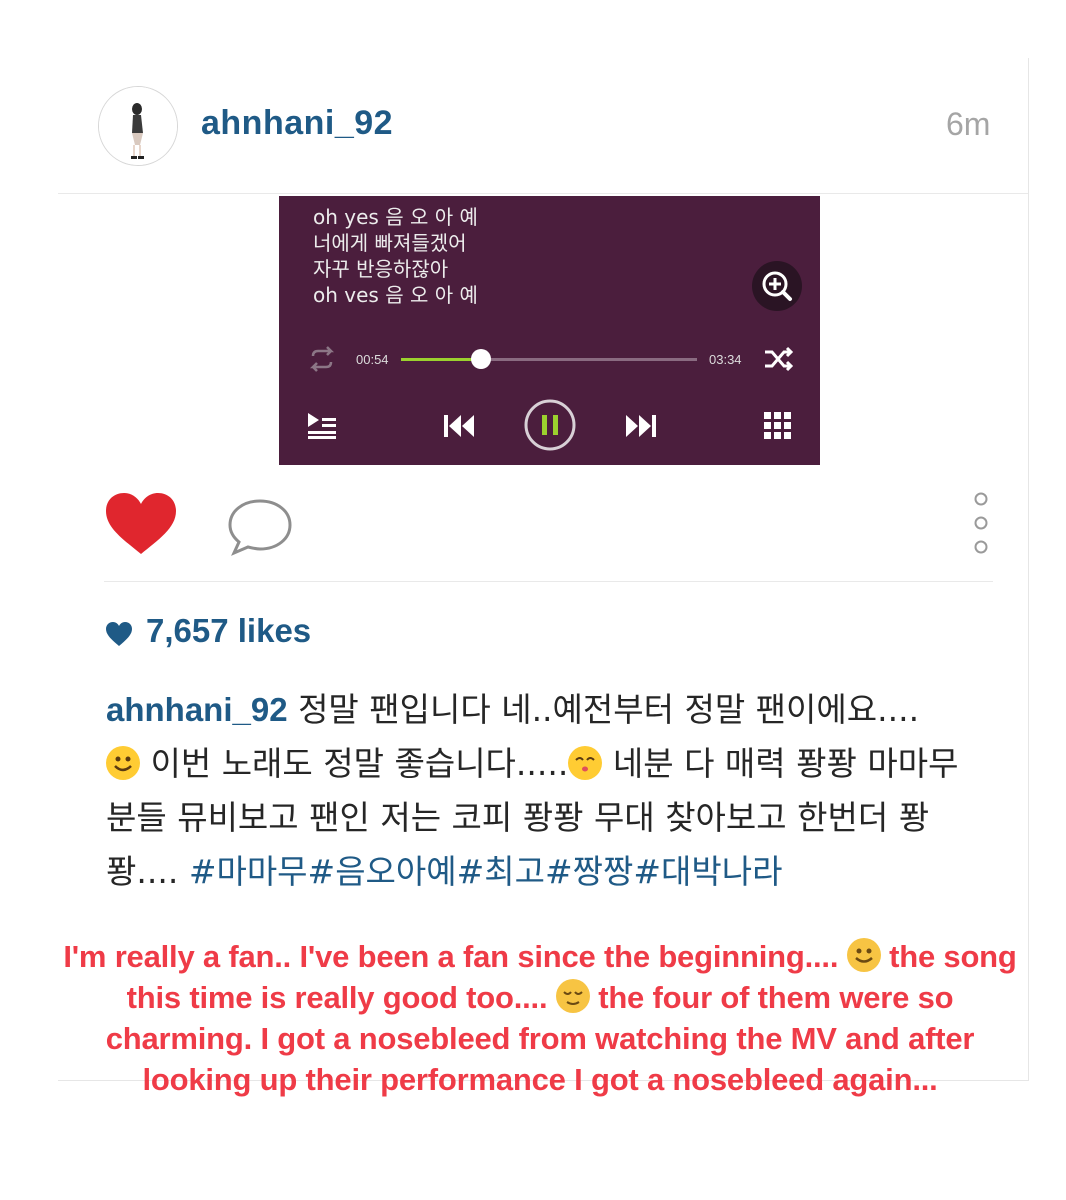 The image size is (1066, 1200). What do you see at coordinates (197, 709) in the screenshot?
I see `caption-username: ahnhani_92` at bounding box center [197, 709].